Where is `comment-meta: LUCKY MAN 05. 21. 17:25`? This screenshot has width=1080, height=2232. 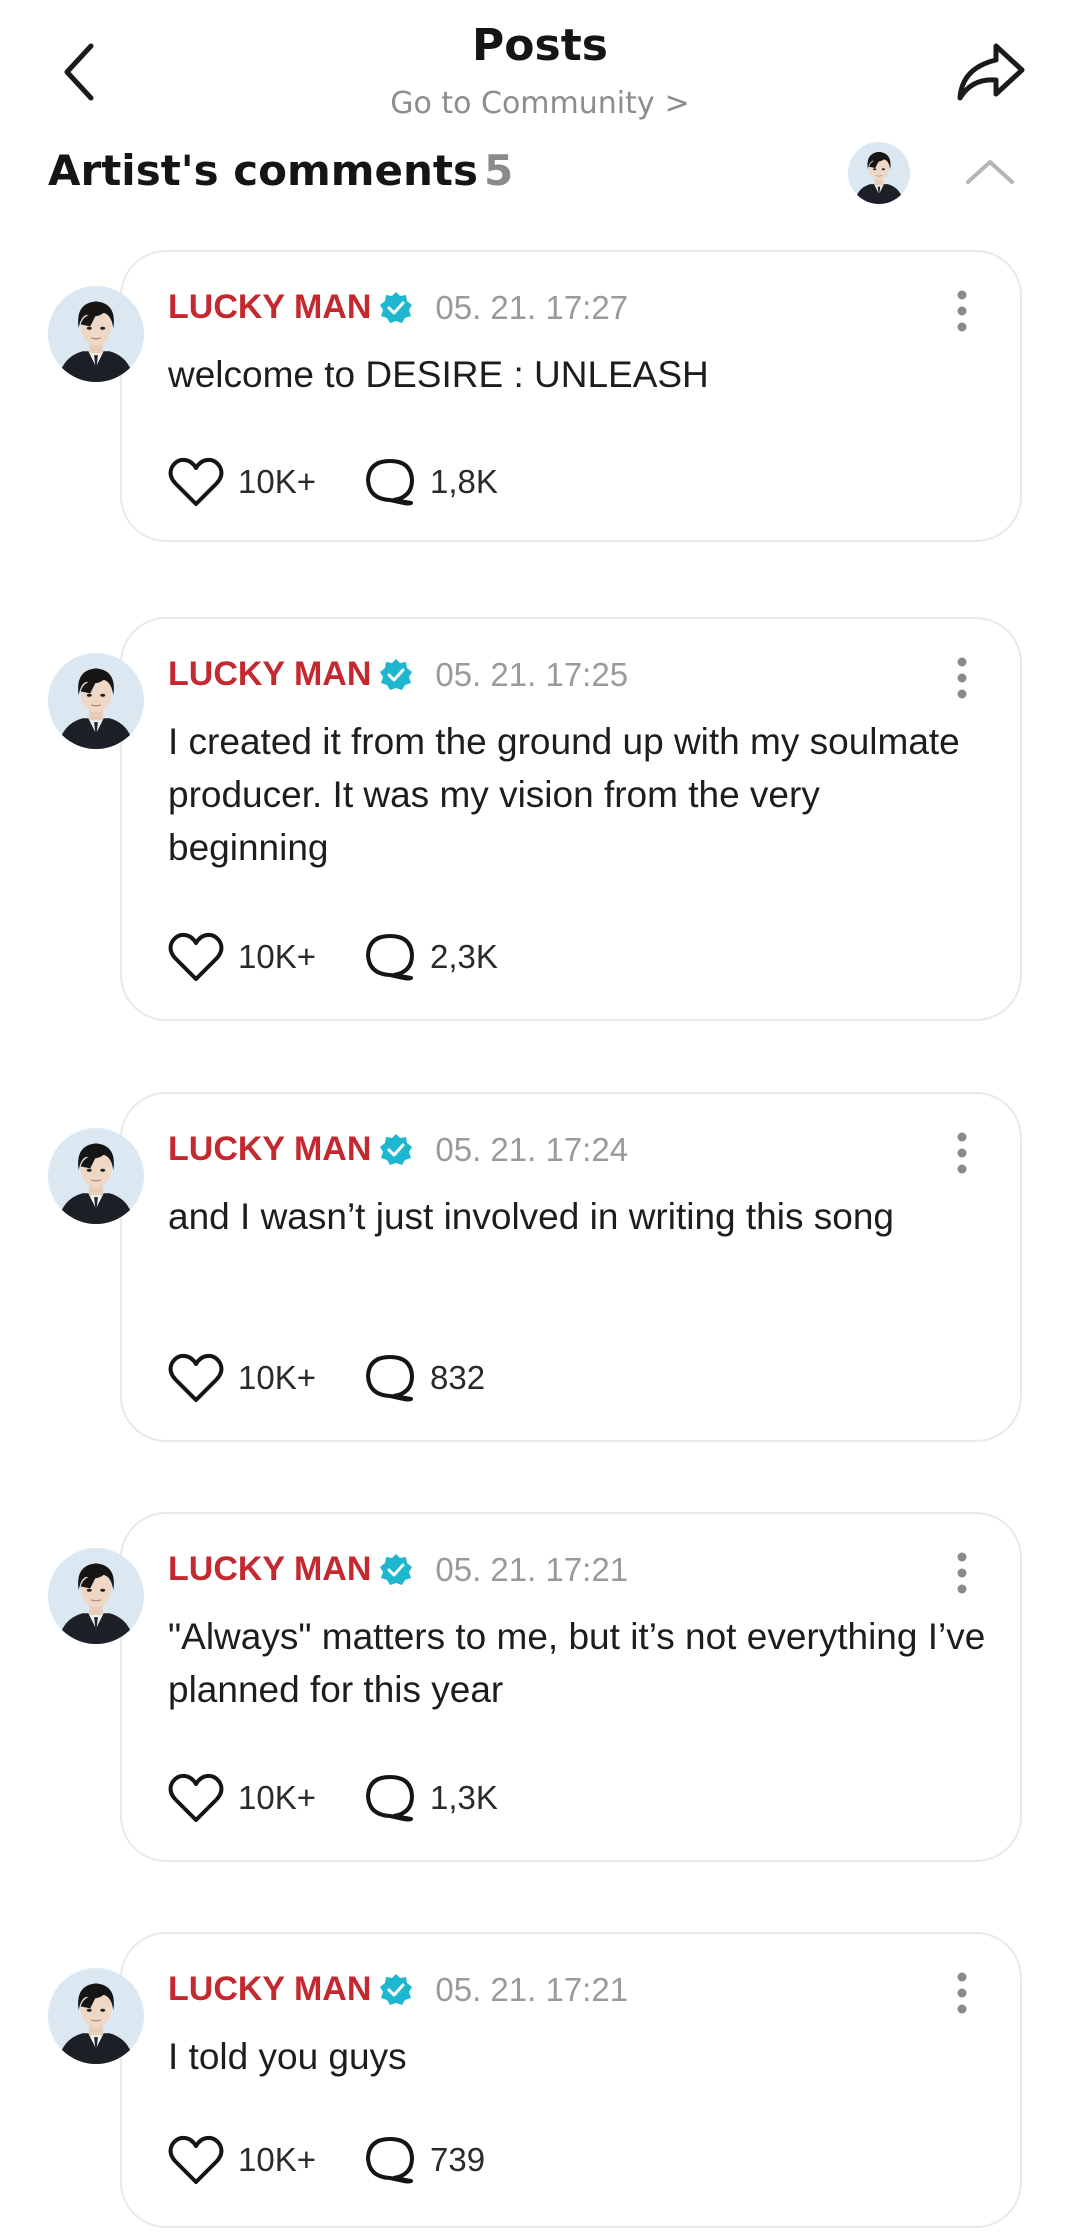
comment-meta: LUCKY MAN 05. 21. 17:25 is located at coordinates (398, 674).